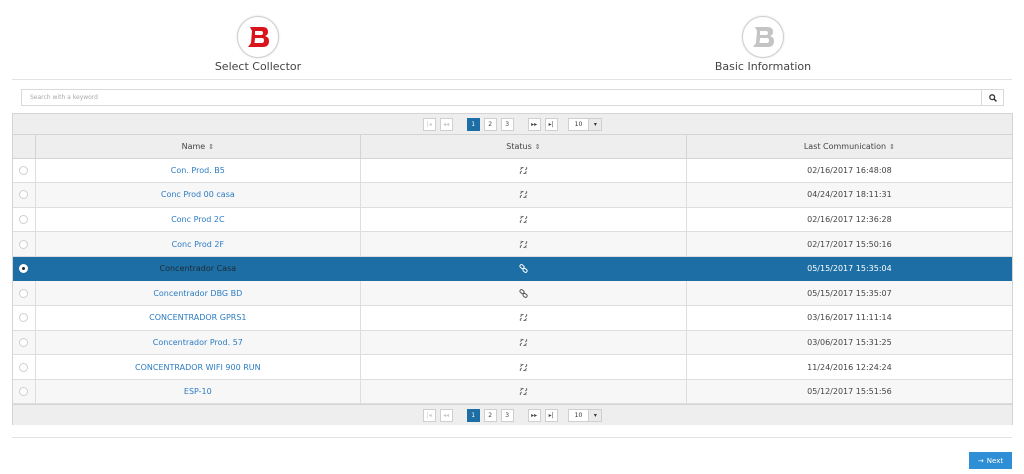 Image resolution: width=1024 pixels, height=474 pixels. I want to click on collector-name: Concentrador DBG BD, so click(198, 293).